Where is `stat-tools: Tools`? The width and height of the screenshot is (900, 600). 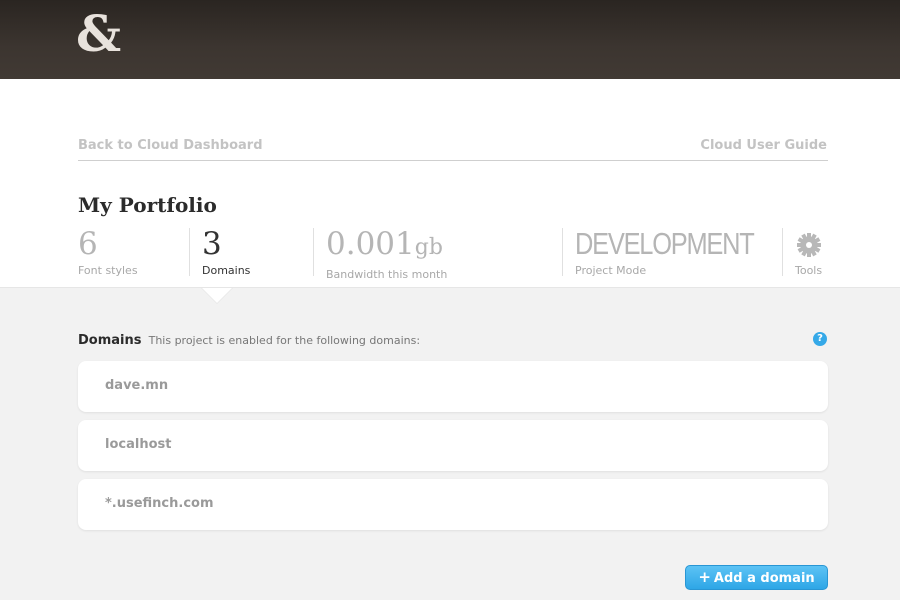
stat-tools: Tools is located at coordinates (808, 252).